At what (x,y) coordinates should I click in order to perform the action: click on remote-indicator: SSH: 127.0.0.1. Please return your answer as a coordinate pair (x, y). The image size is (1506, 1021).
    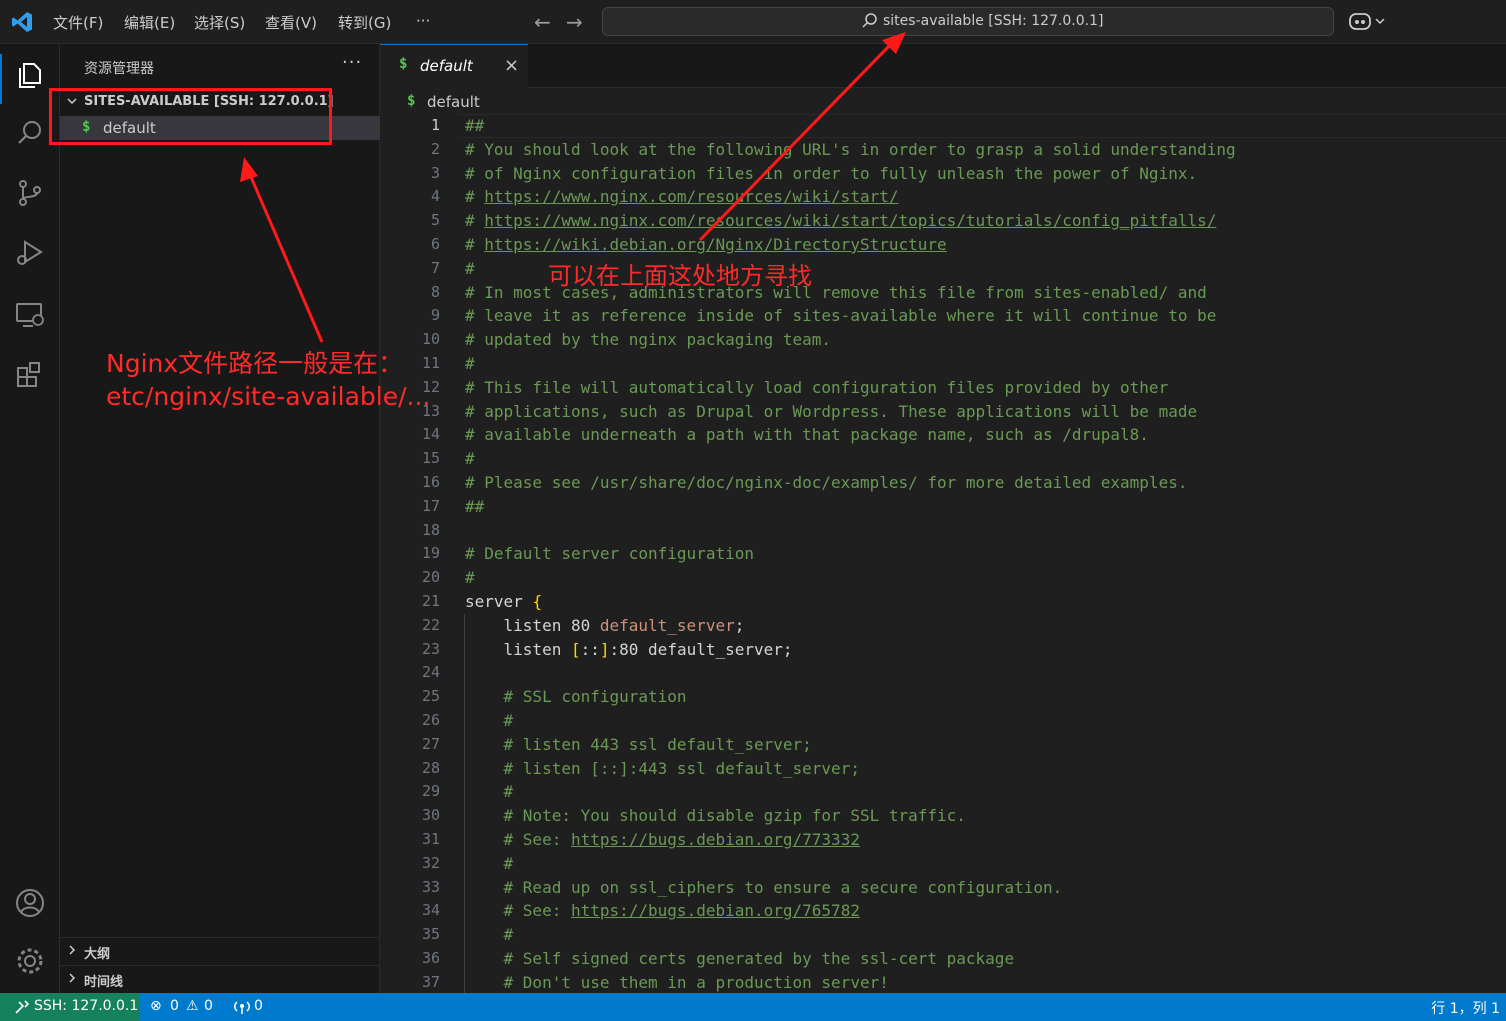
    Looking at the image, I should click on (70, 1007).